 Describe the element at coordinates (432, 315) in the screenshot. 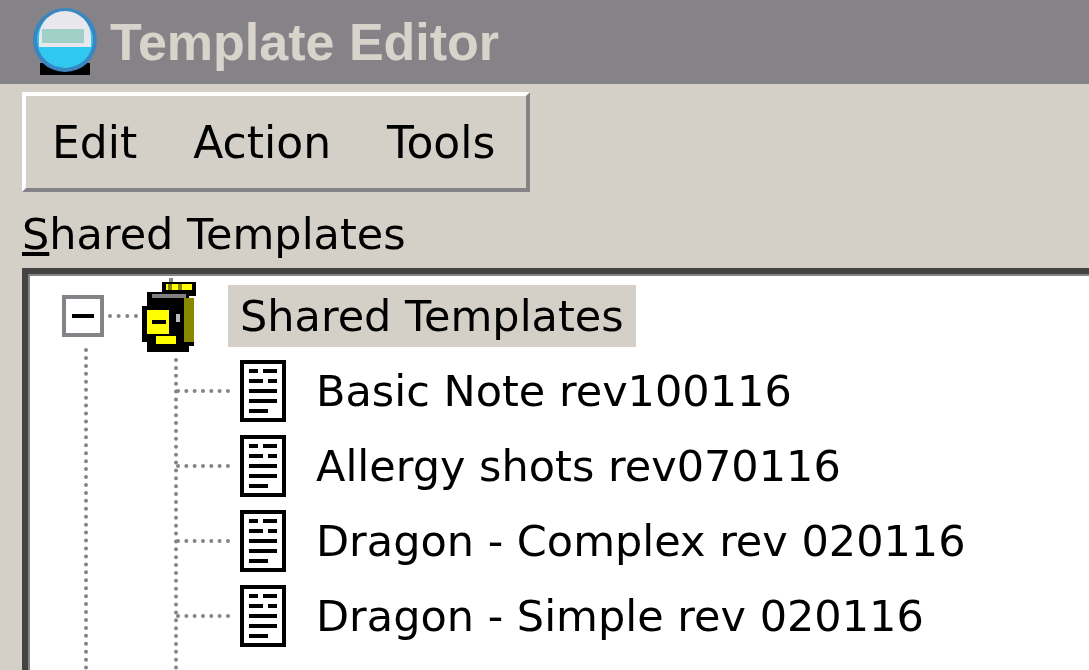

I see `tree-item: Shared Templates` at that location.